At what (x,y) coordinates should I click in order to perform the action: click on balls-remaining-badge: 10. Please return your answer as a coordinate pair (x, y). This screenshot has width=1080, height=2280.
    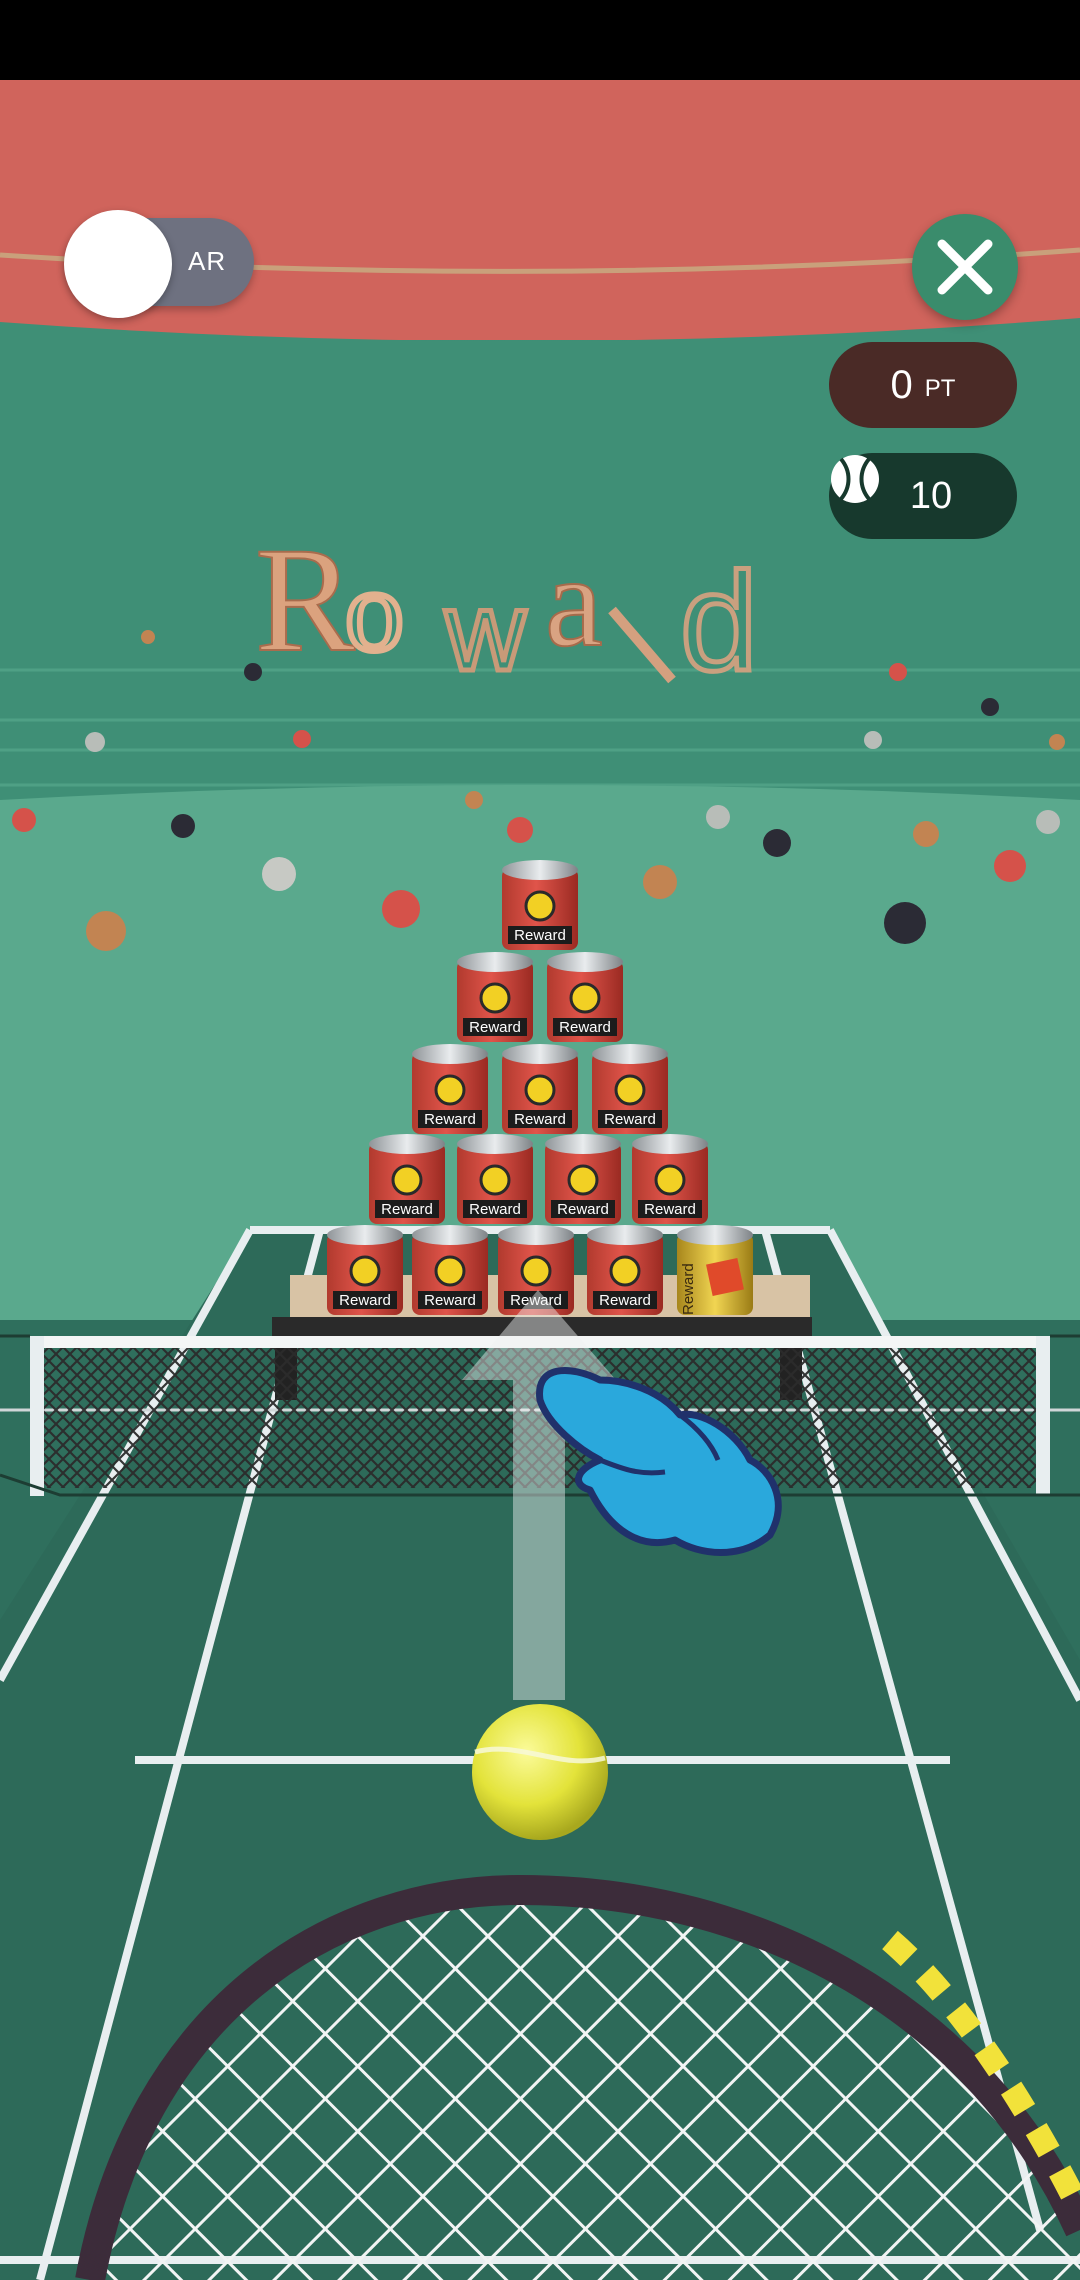
    Looking at the image, I should click on (923, 496).